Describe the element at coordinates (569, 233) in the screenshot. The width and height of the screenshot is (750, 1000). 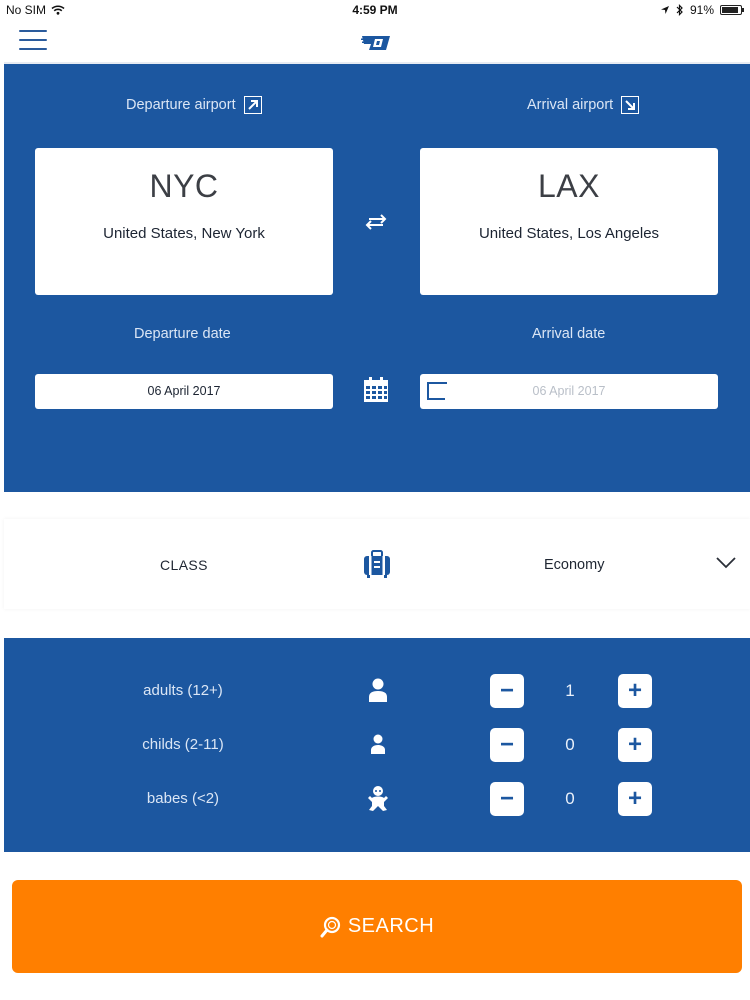
I see `arrival-airport-city: United States, Los Angeles` at that location.